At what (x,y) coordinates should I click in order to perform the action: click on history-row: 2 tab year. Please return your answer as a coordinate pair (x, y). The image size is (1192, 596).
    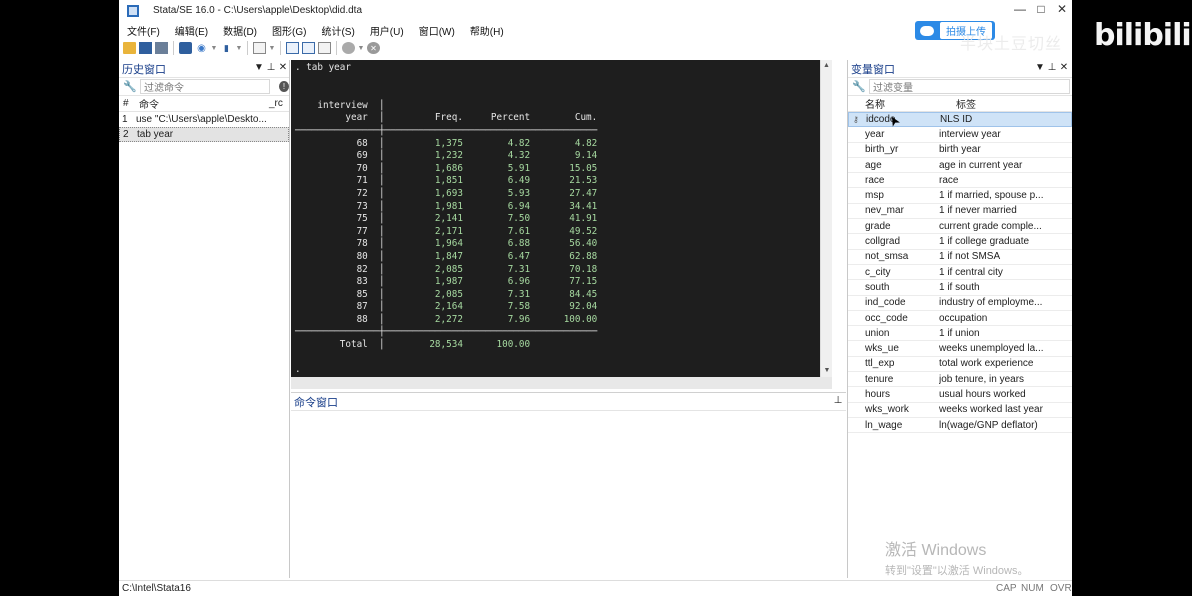
    Looking at the image, I should click on (204, 134).